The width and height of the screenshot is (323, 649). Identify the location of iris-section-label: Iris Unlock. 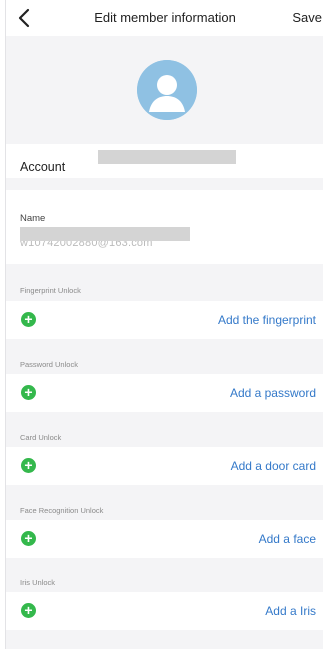
(38, 582).